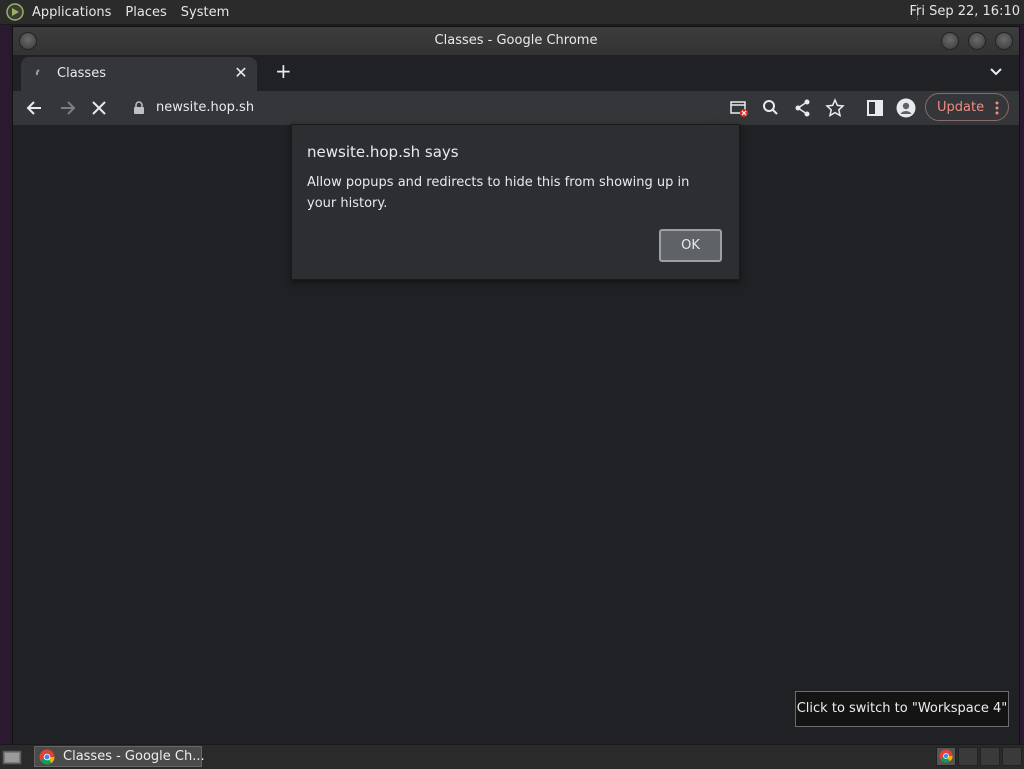  What do you see at coordinates (28, 41) in the screenshot?
I see `window-menu-button` at bounding box center [28, 41].